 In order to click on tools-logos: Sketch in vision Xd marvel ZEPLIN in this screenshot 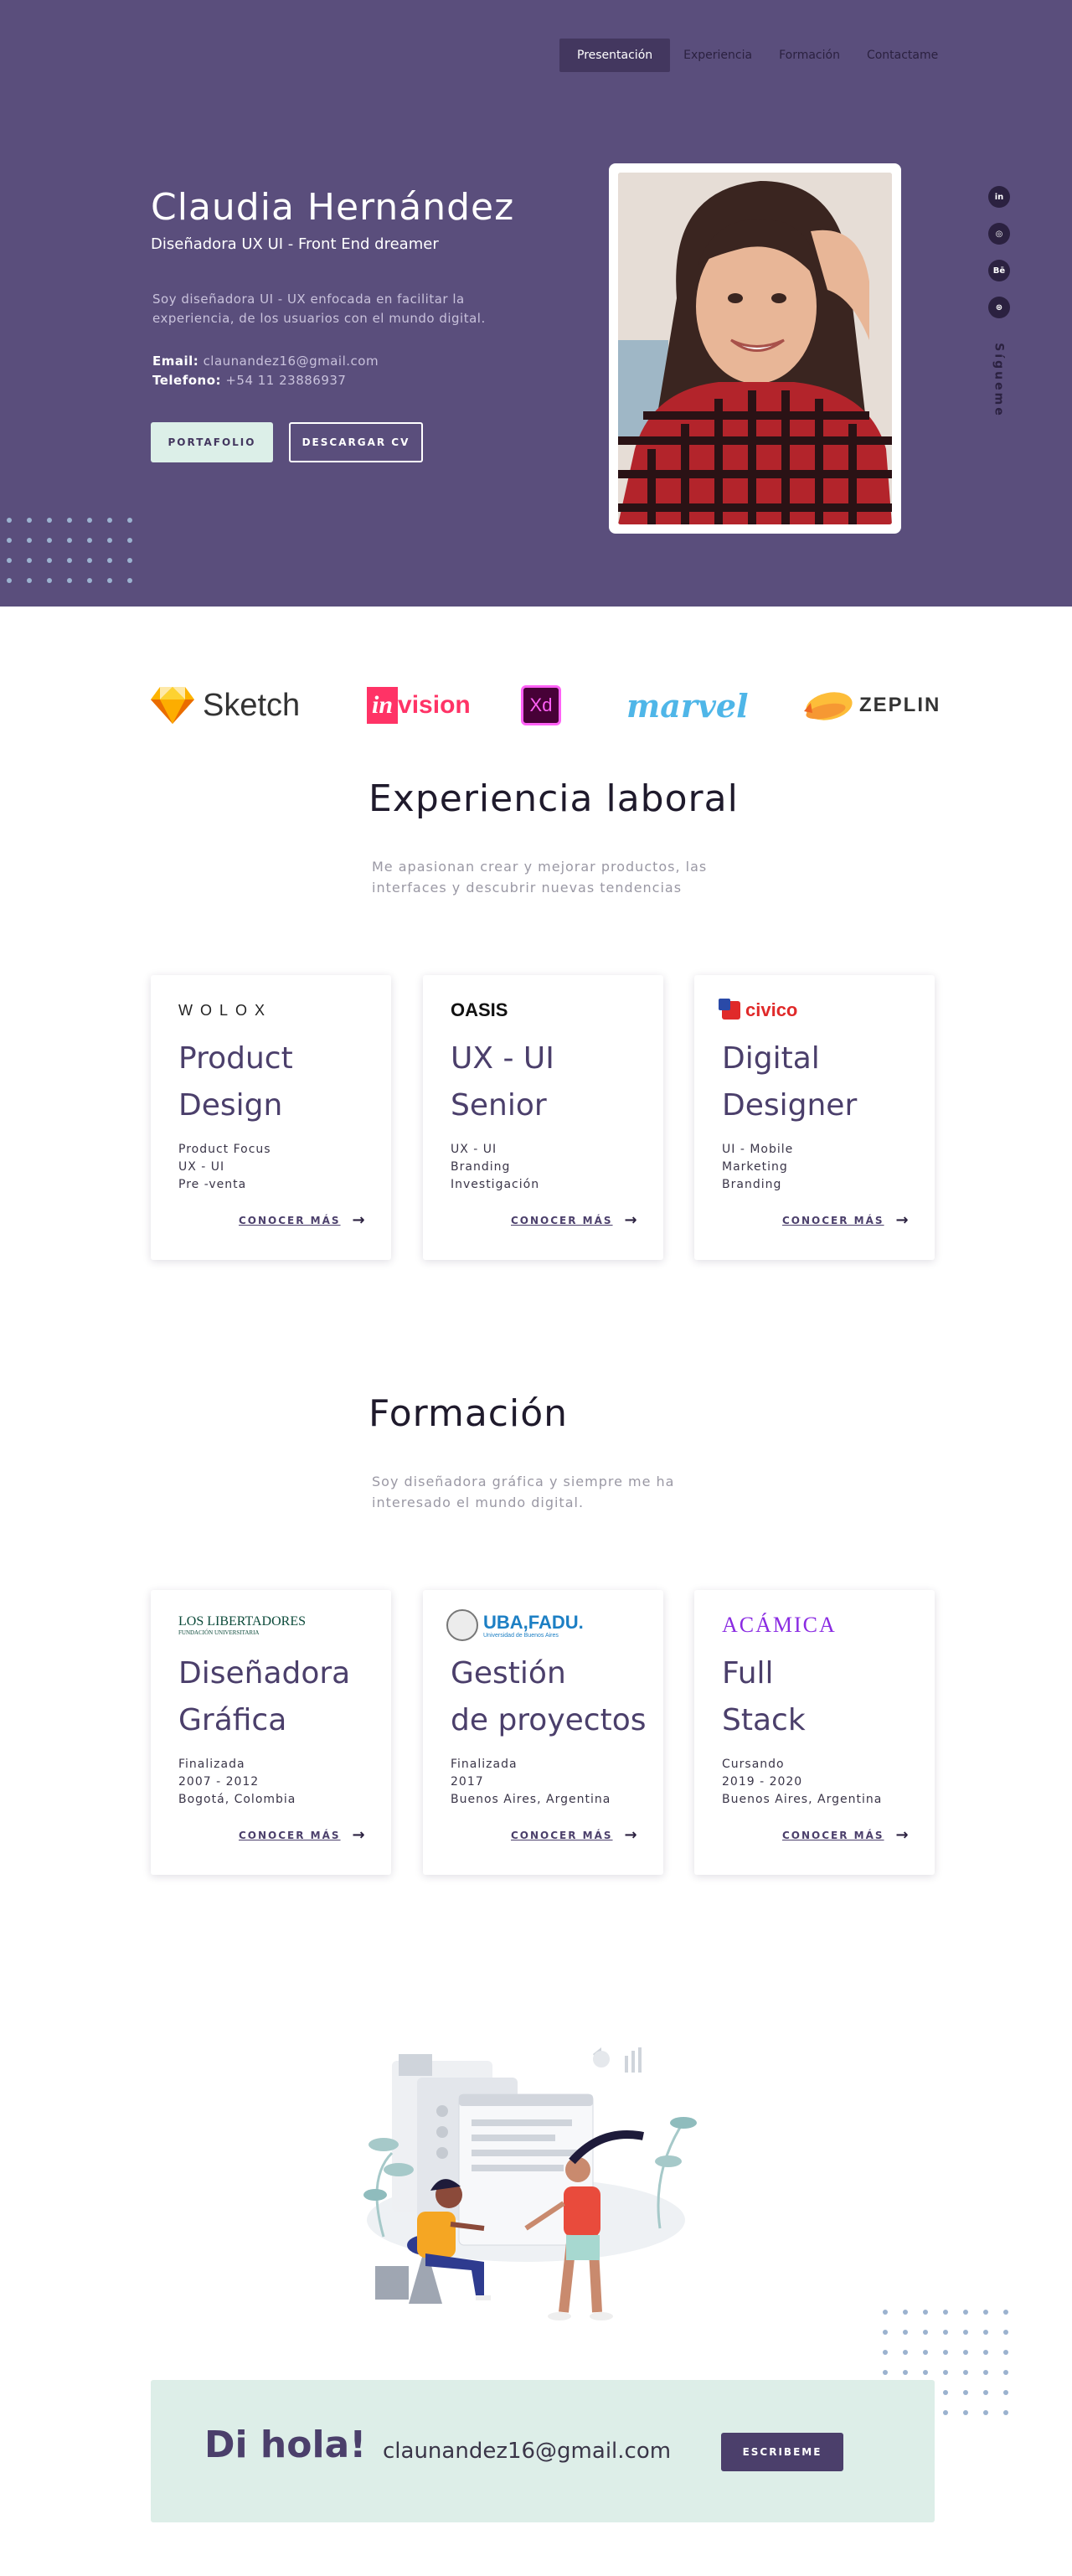, I will do `click(545, 705)`.